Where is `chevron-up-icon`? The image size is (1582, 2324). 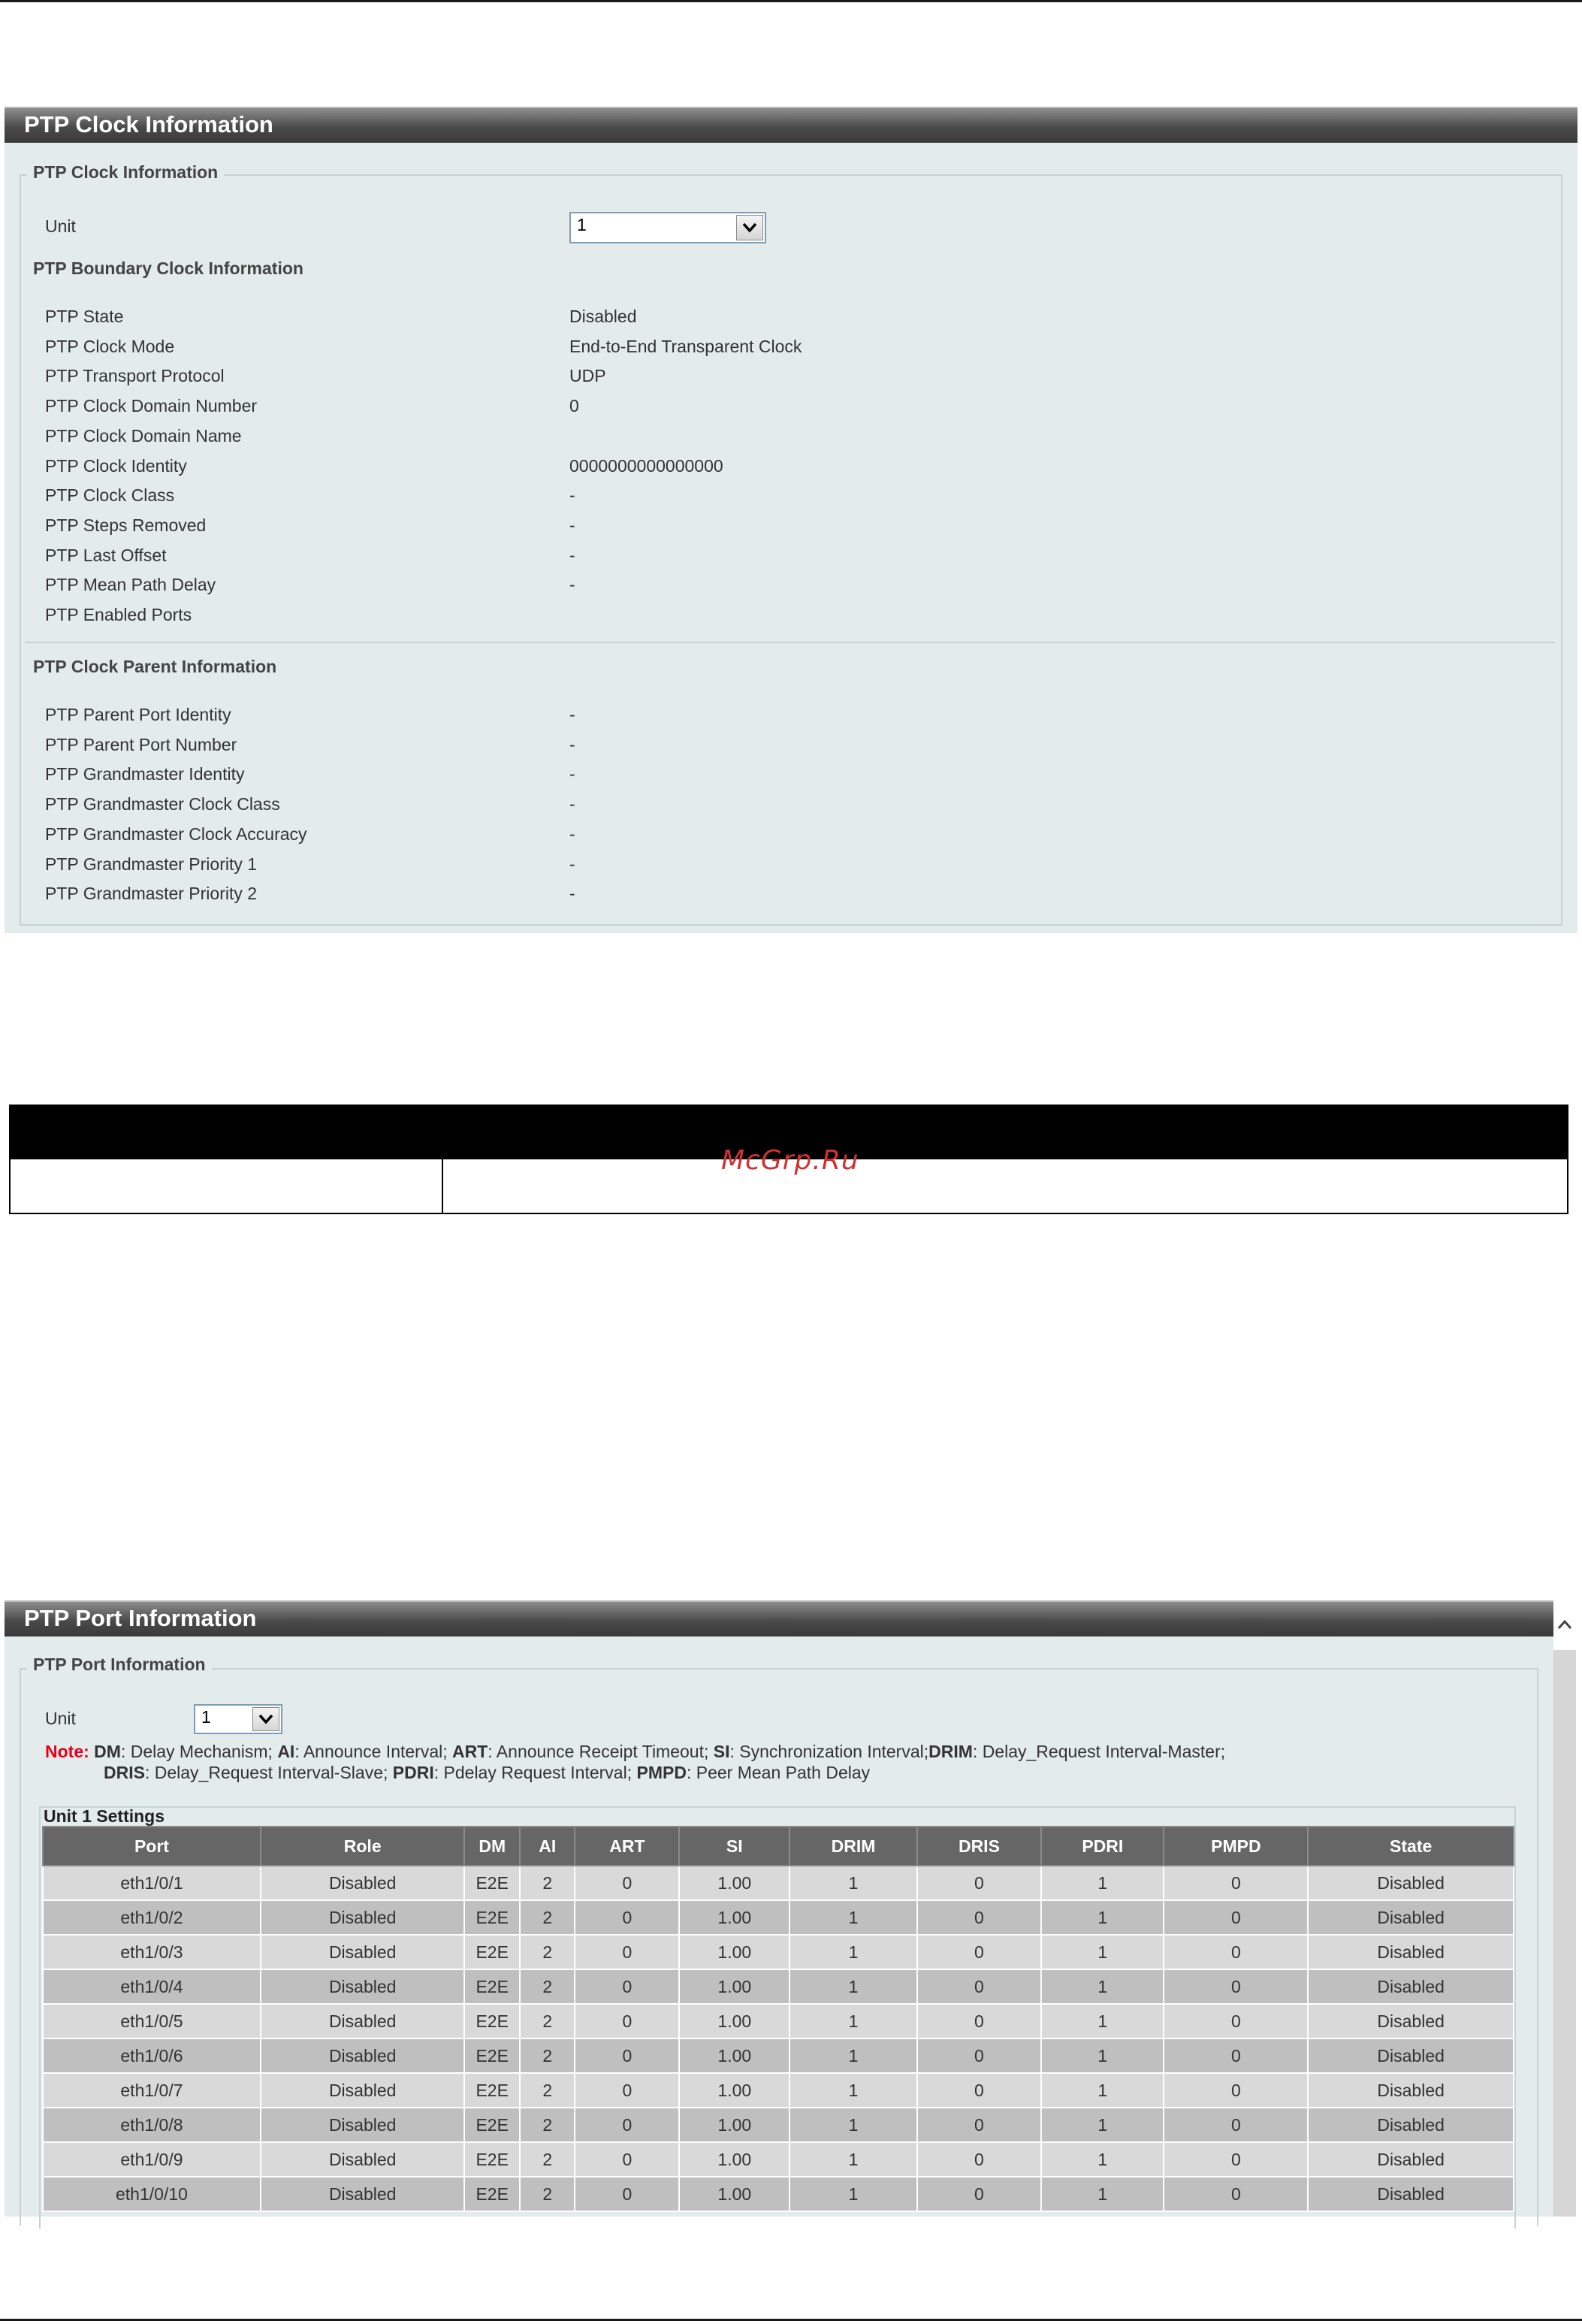
chevron-up-icon is located at coordinates (1565, 1624).